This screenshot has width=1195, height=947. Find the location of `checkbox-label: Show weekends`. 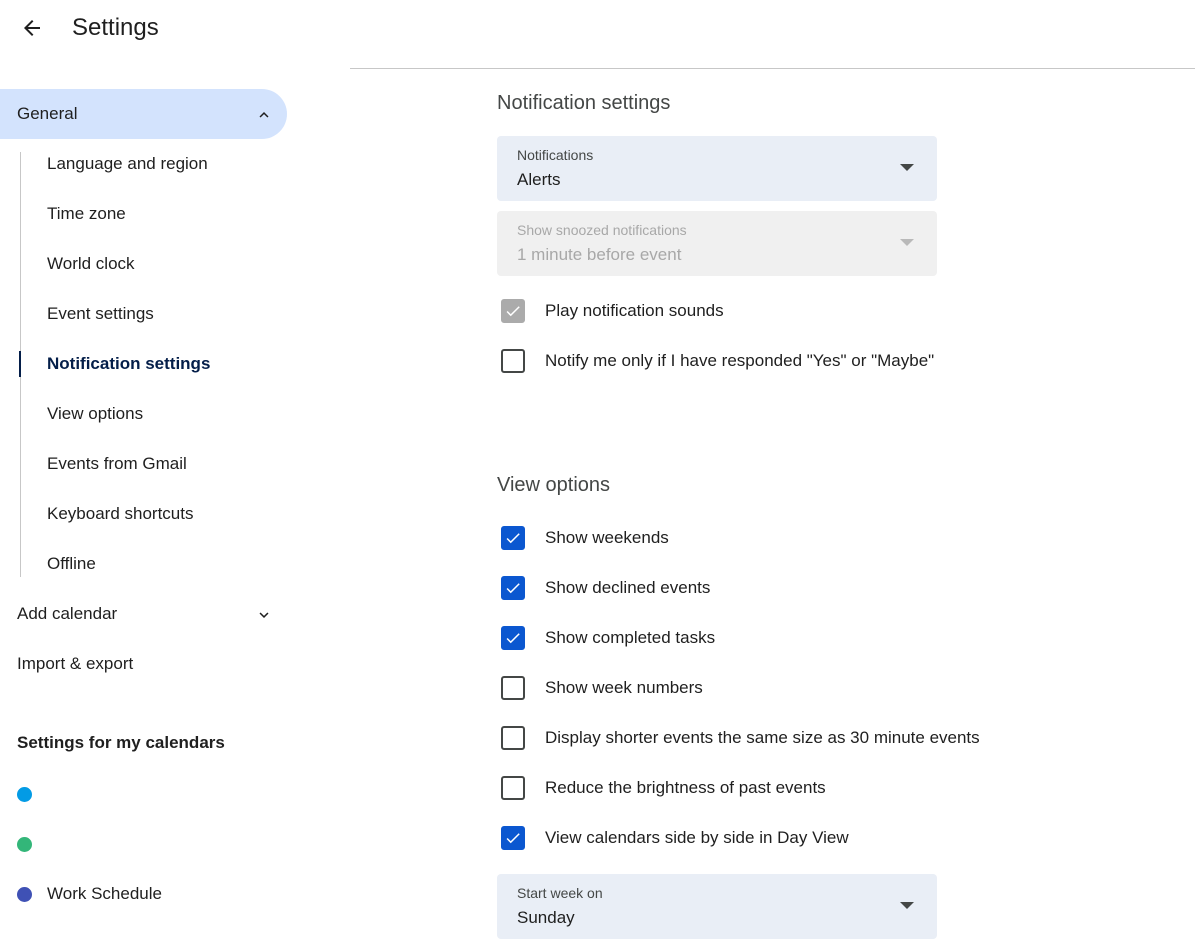

checkbox-label: Show weekends is located at coordinates (607, 537).